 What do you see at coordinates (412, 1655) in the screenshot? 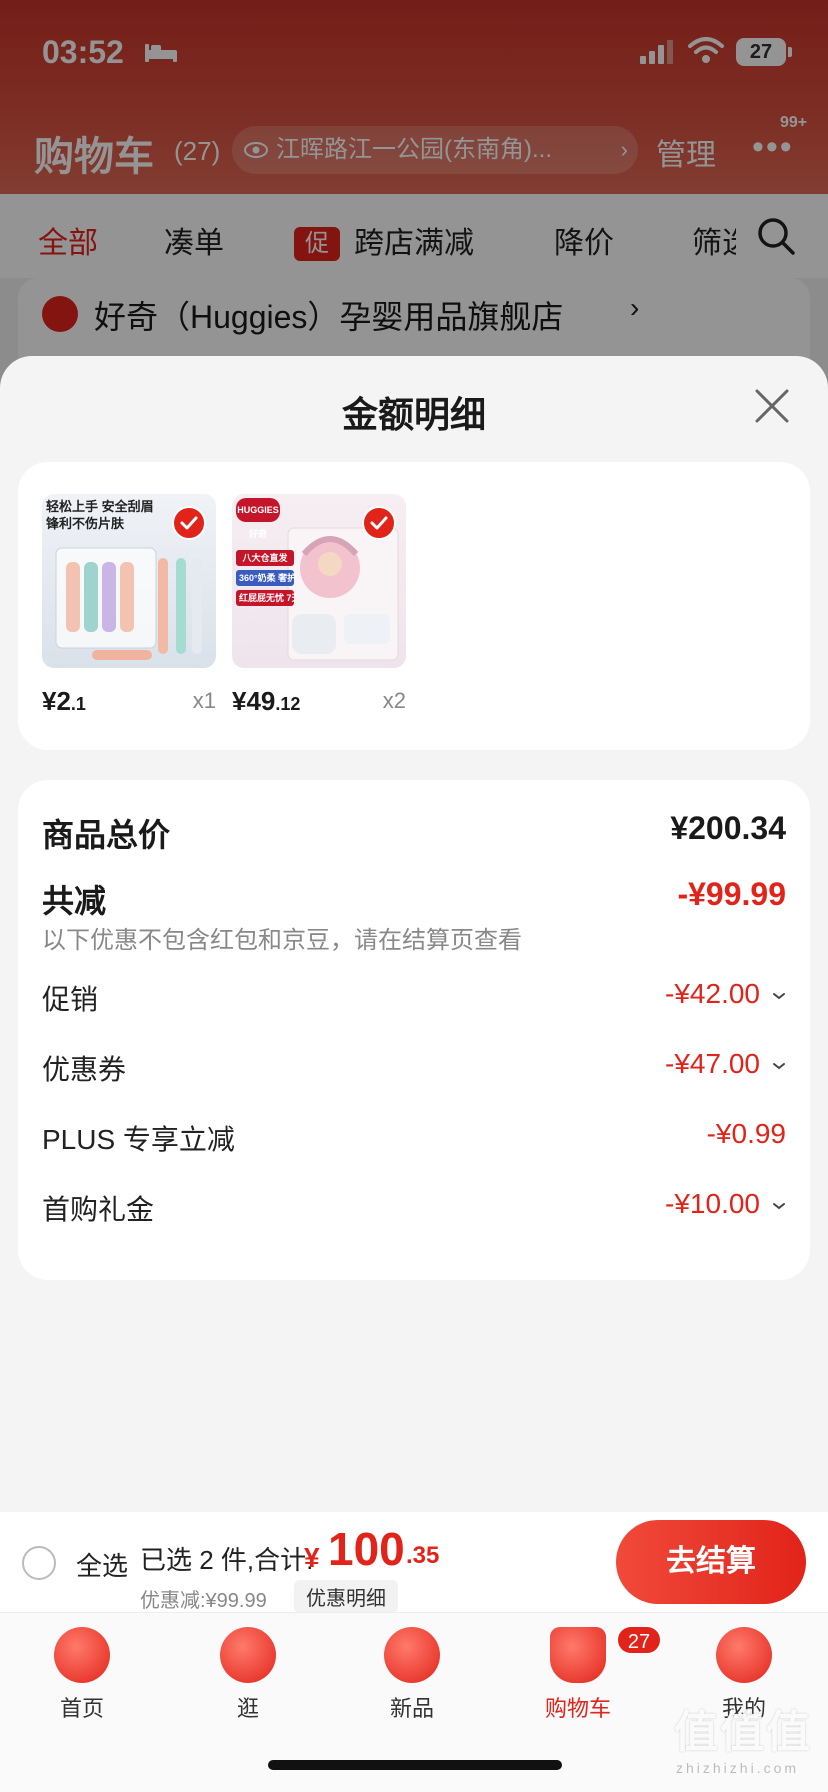
I see `new-products-icon` at bounding box center [412, 1655].